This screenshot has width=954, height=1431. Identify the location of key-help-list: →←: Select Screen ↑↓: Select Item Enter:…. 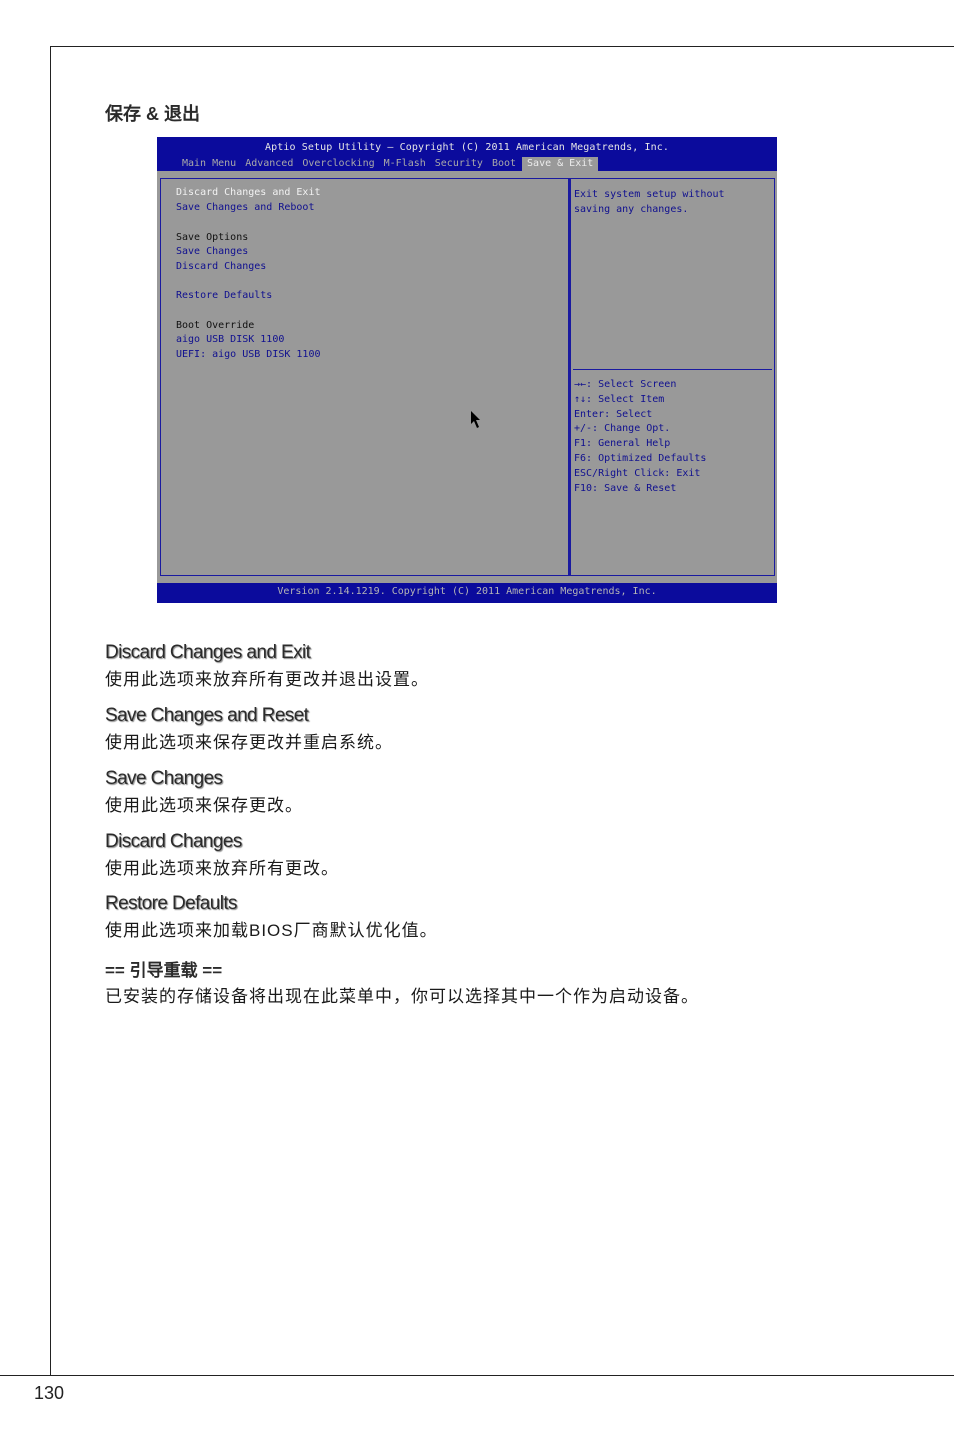
(640, 437).